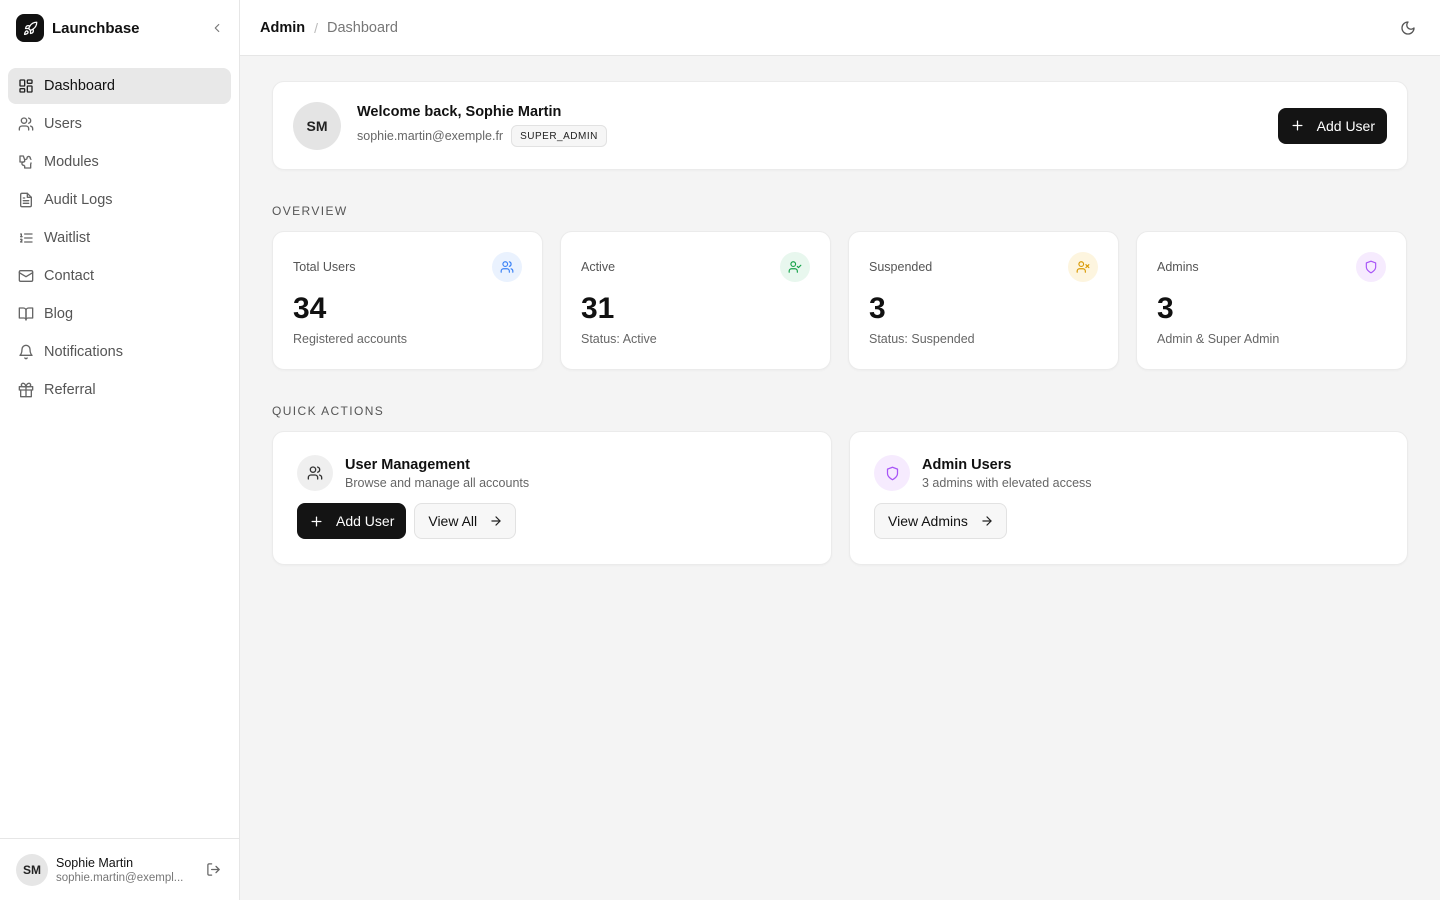 This screenshot has height=900, width=1440. What do you see at coordinates (96, 28) in the screenshot?
I see `brand-name: Launchbase` at bounding box center [96, 28].